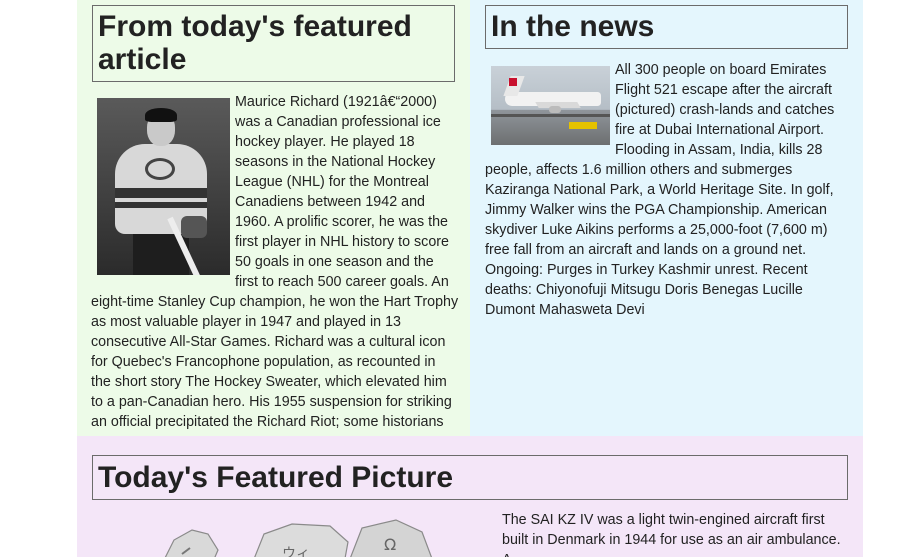 This screenshot has height=557, width=911. What do you see at coordinates (163, 186) in the screenshot?
I see `featured-article-image` at bounding box center [163, 186].